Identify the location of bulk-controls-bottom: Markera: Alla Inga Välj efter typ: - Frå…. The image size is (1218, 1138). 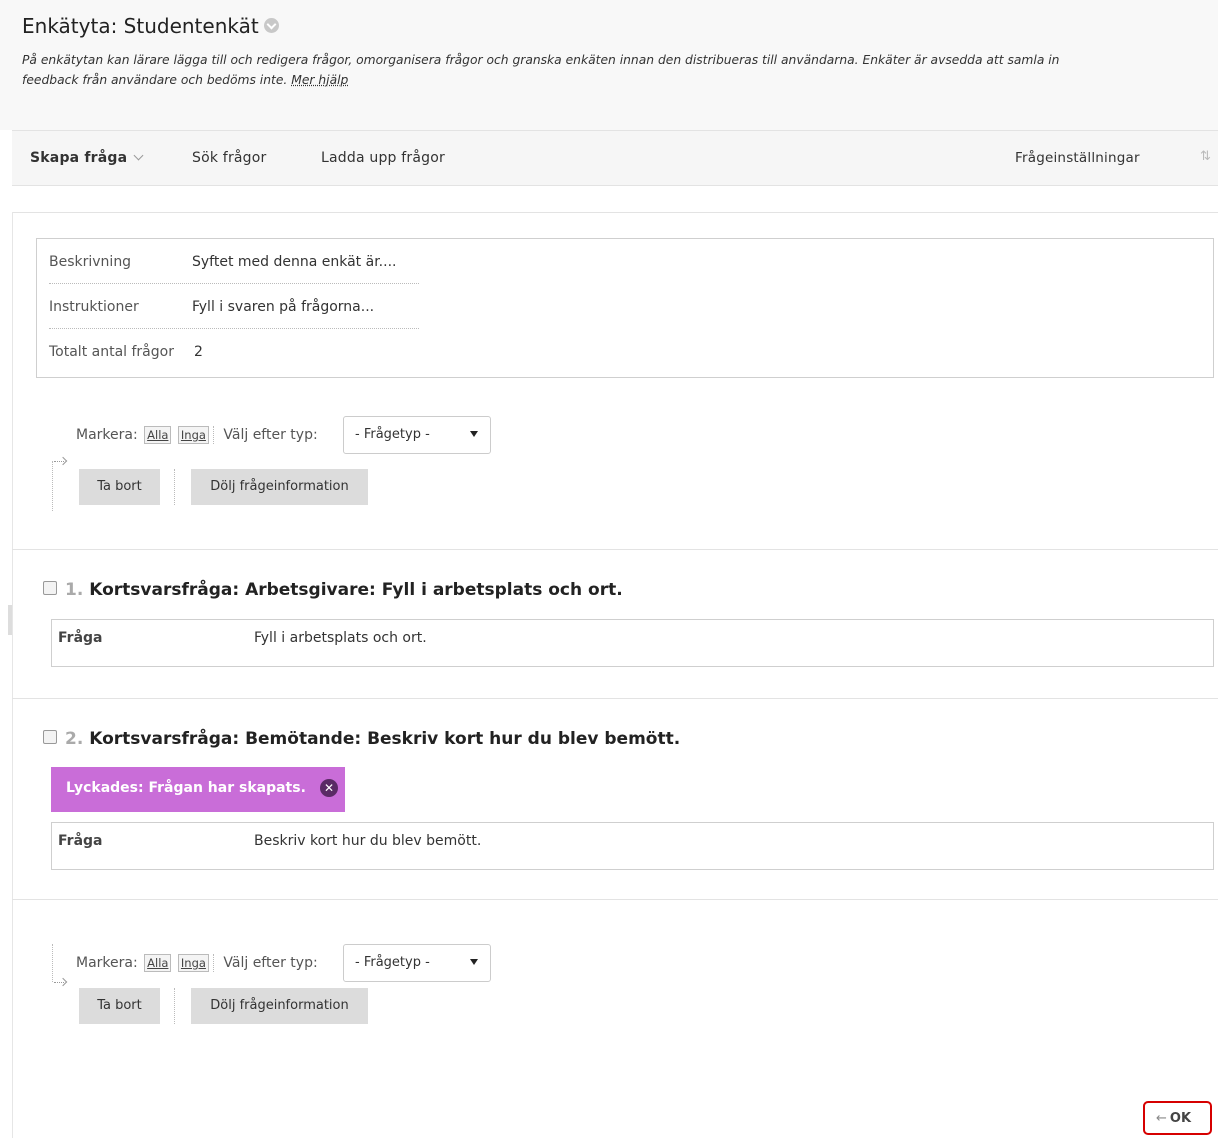
(275, 994).